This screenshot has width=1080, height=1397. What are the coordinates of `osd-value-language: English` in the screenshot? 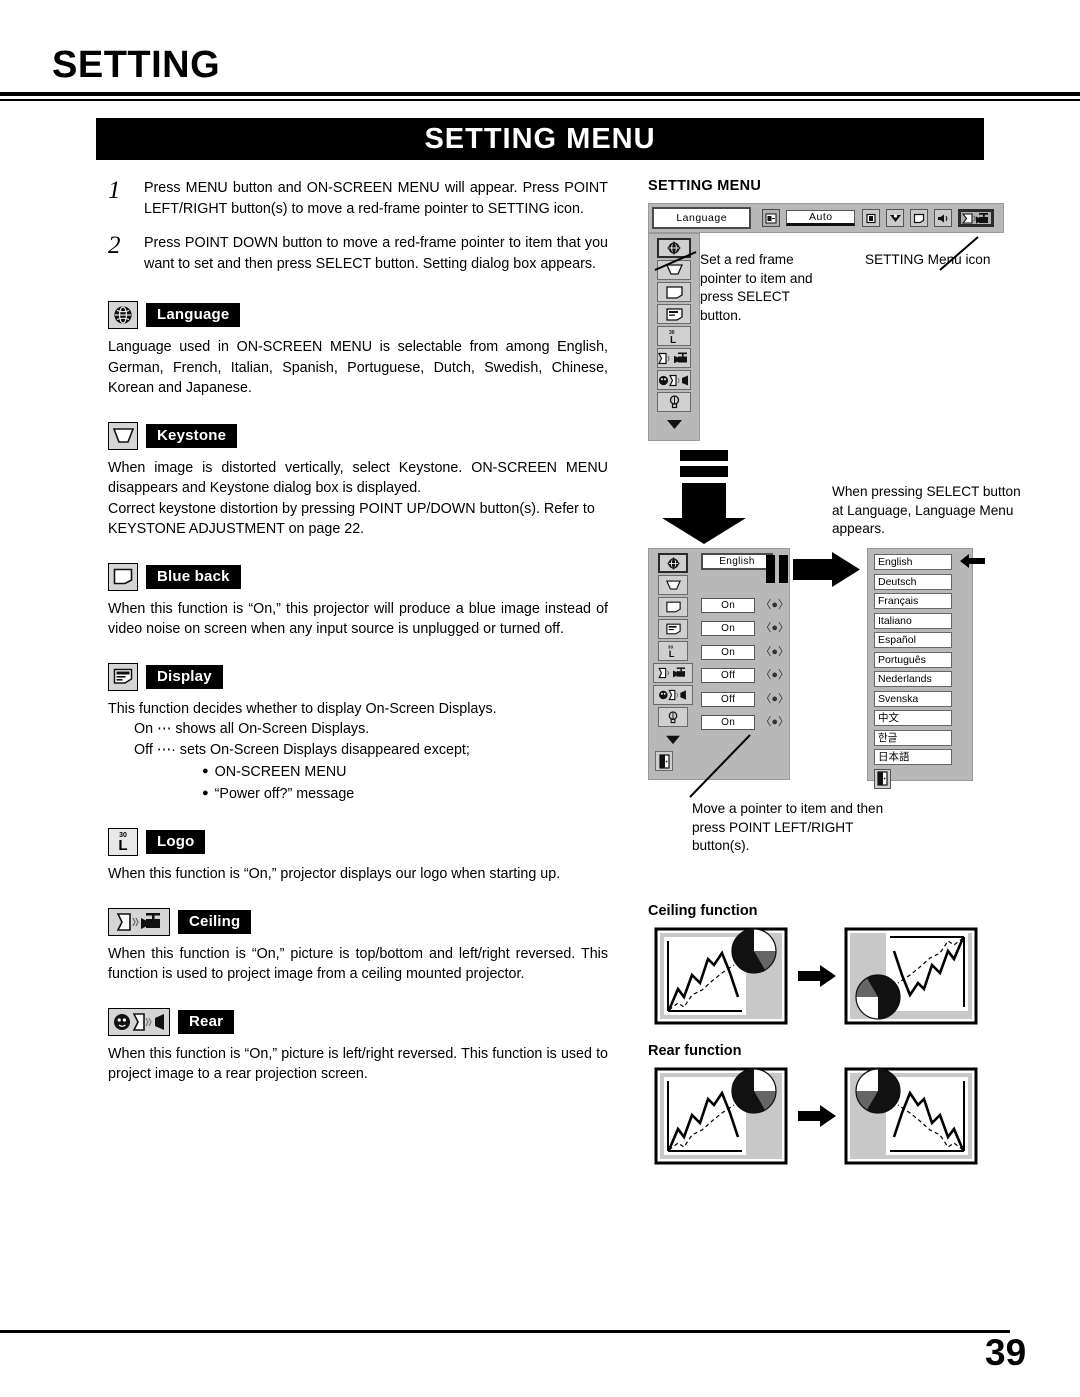 It's located at (737, 561).